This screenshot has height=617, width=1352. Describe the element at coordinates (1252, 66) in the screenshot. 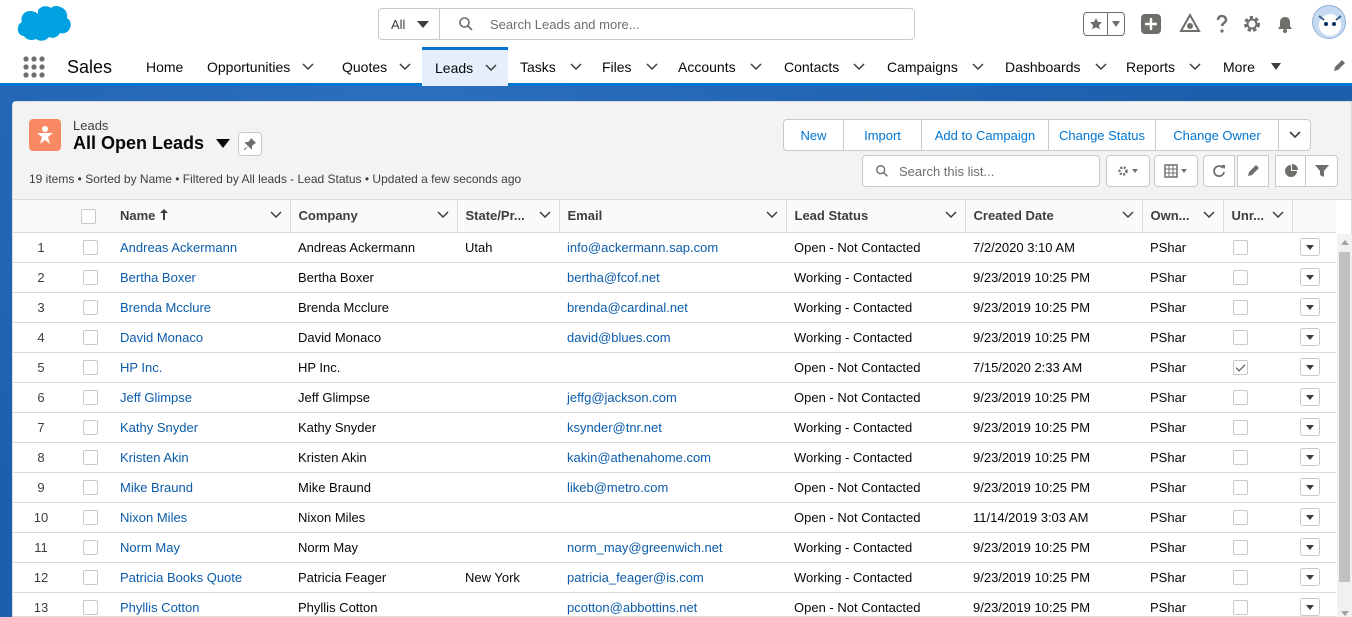

I see `nav-item-more: More` at that location.